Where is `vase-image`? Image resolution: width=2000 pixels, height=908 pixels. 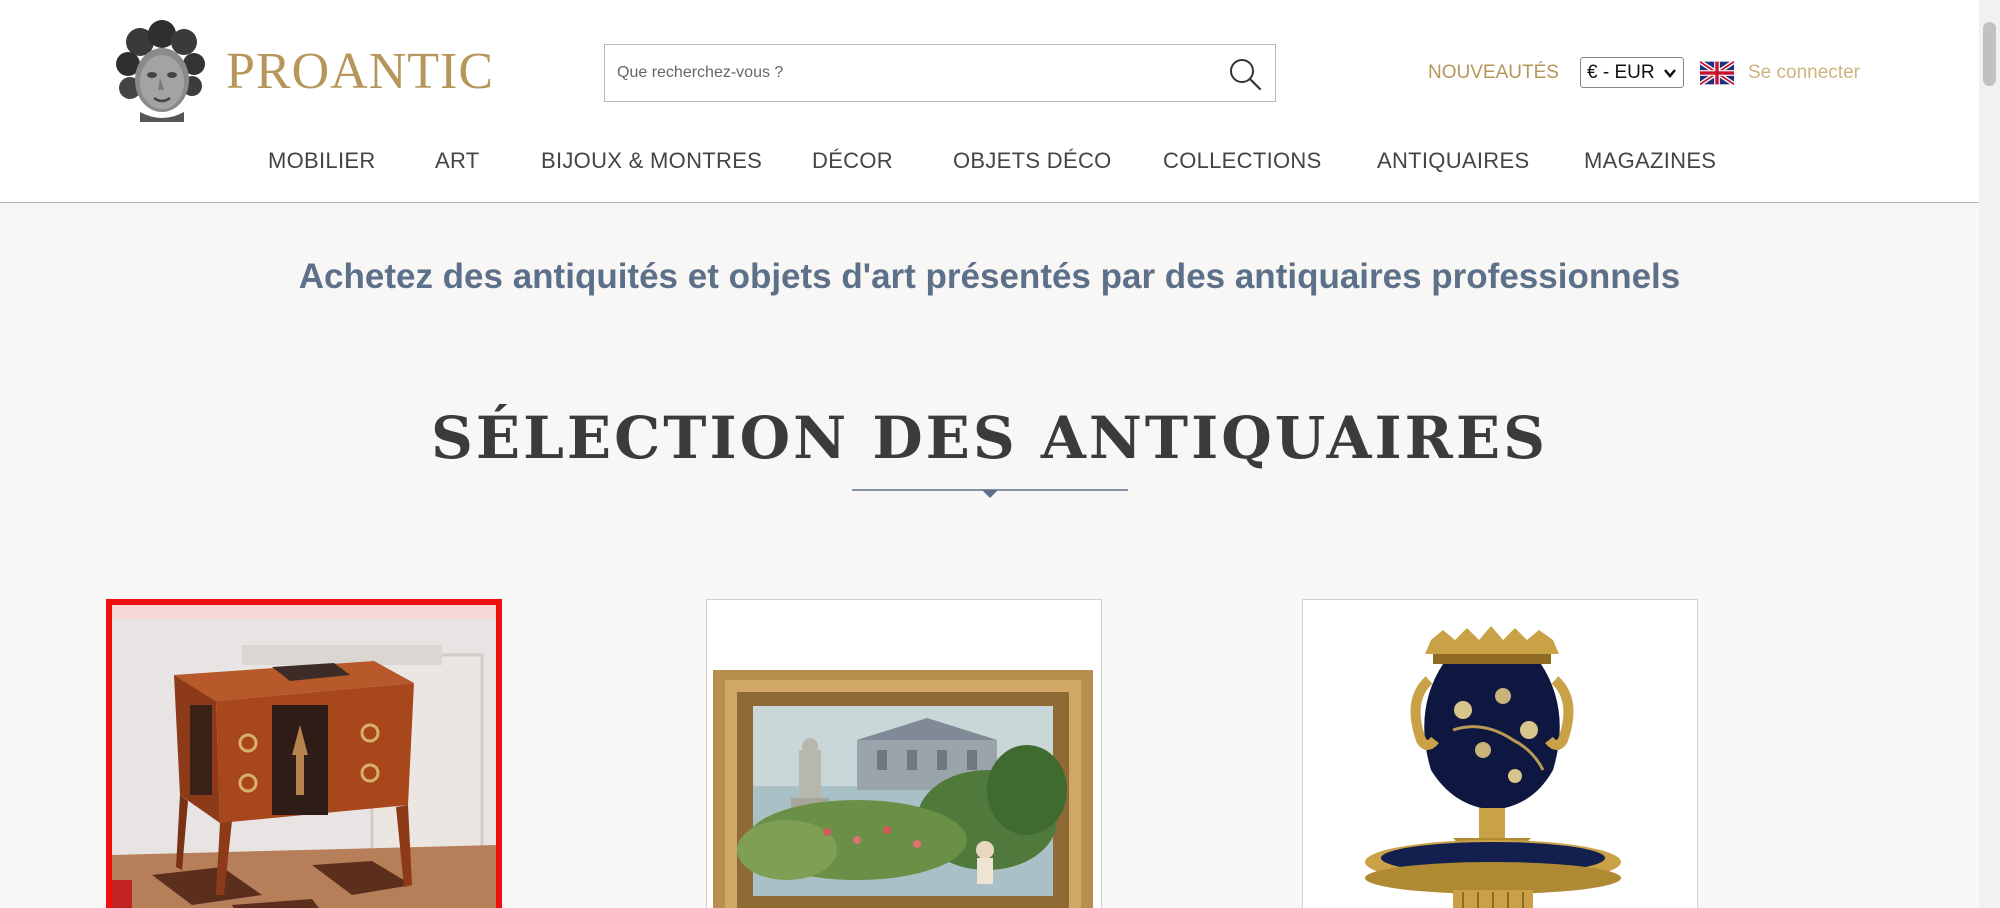 vase-image is located at coordinates (1500, 754).